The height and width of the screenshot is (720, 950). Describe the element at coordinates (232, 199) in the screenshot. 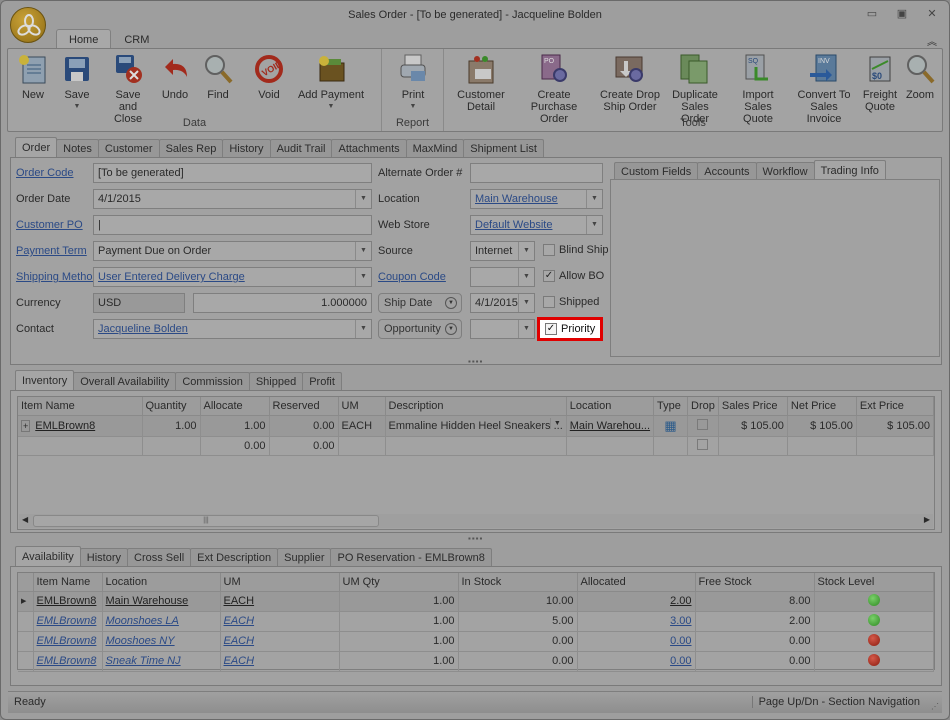

I see `order-date-field: 4/1/2015 ▼` at that location.